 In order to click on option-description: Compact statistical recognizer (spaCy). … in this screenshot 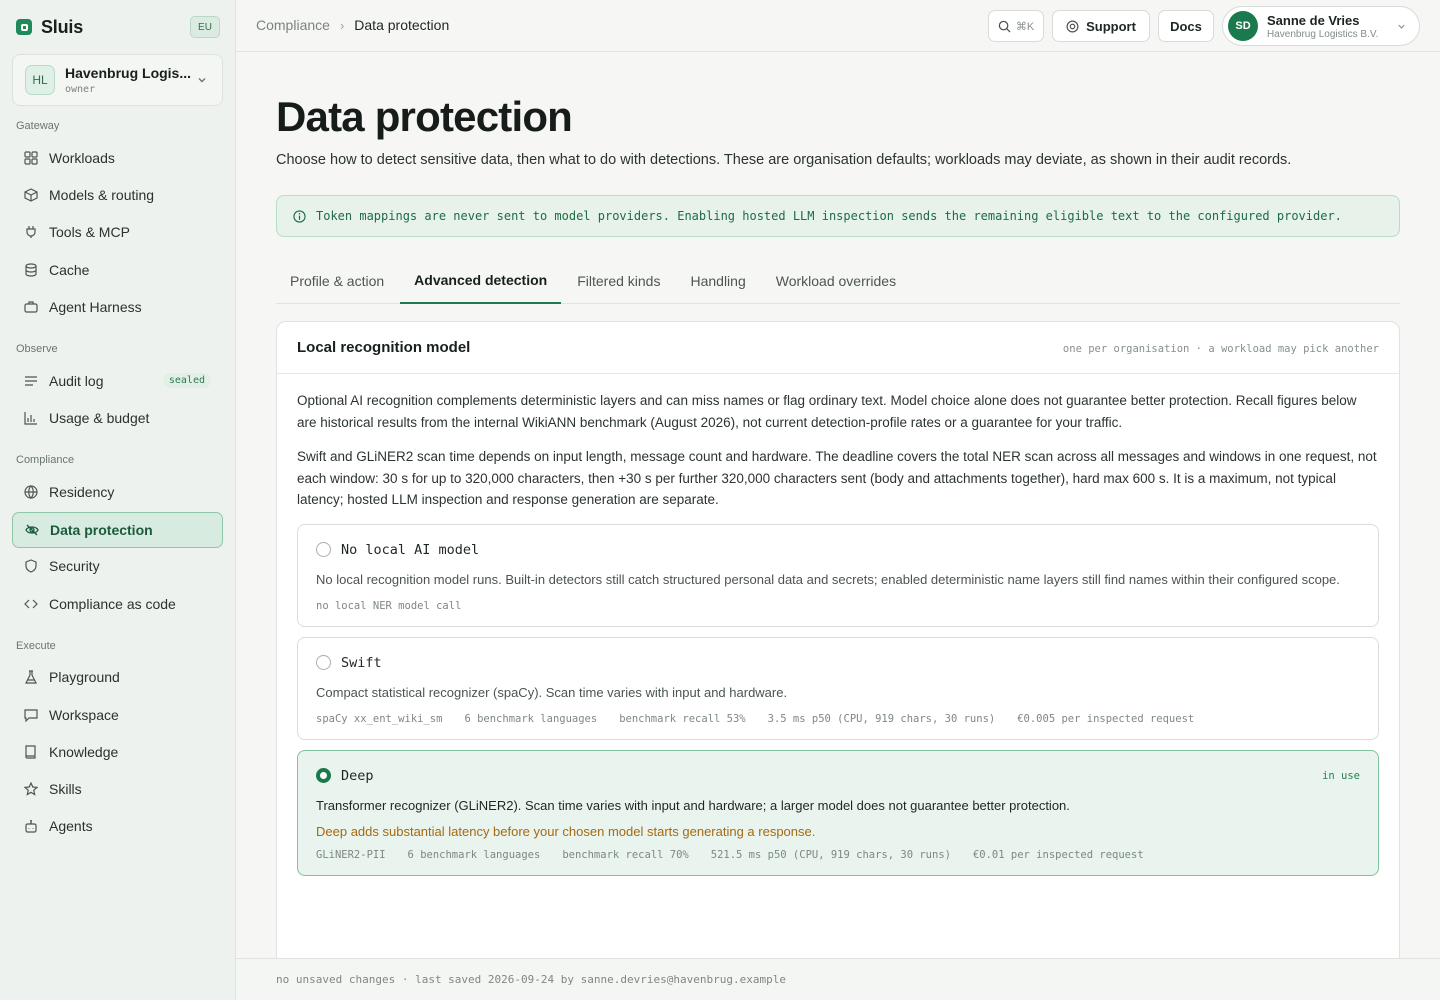, I will do `click(552, 692)`.